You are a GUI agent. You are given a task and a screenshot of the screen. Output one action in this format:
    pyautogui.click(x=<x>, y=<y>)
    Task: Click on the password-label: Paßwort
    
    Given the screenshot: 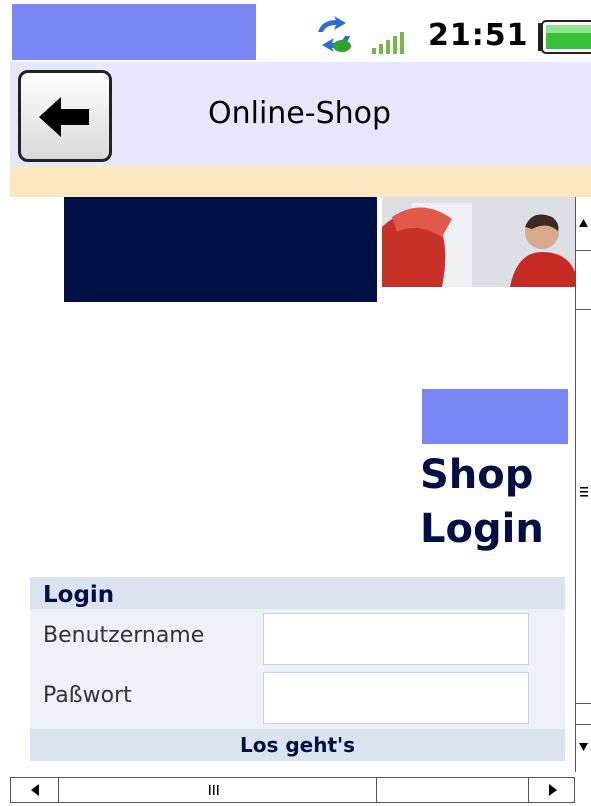 What is the action you would take?
    pyautogui.click(x=87, y=695)
    